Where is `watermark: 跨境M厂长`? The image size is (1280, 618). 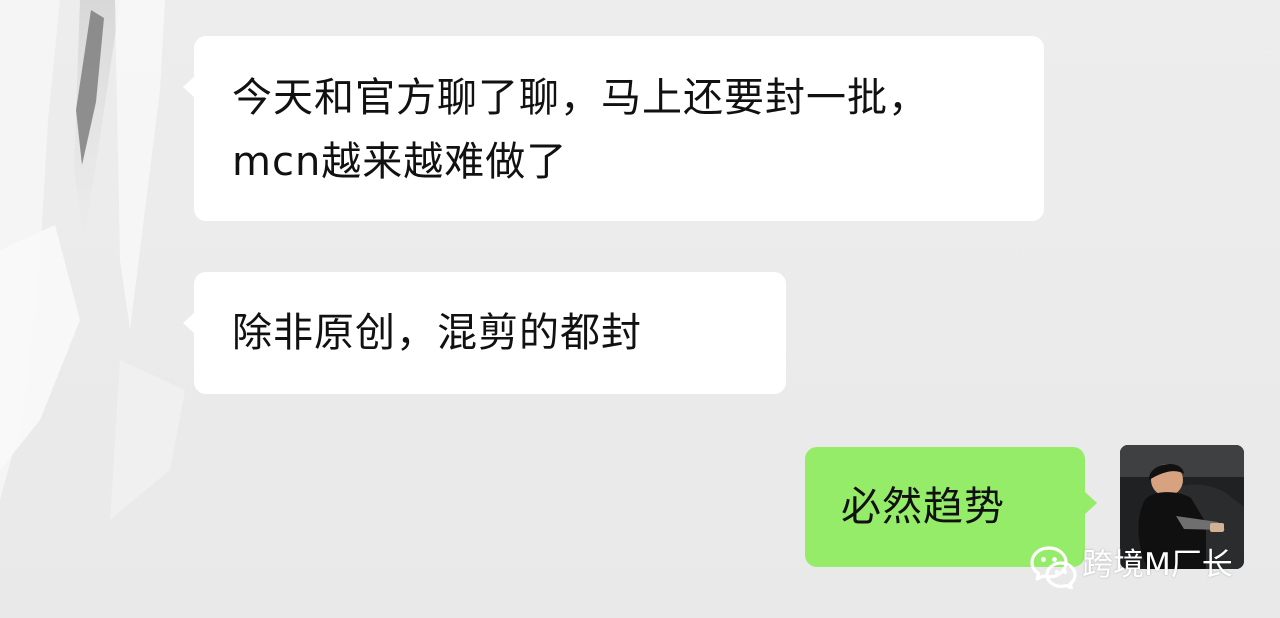 watermark: 跨境M厂长 is located at coordinates (1145, 565).